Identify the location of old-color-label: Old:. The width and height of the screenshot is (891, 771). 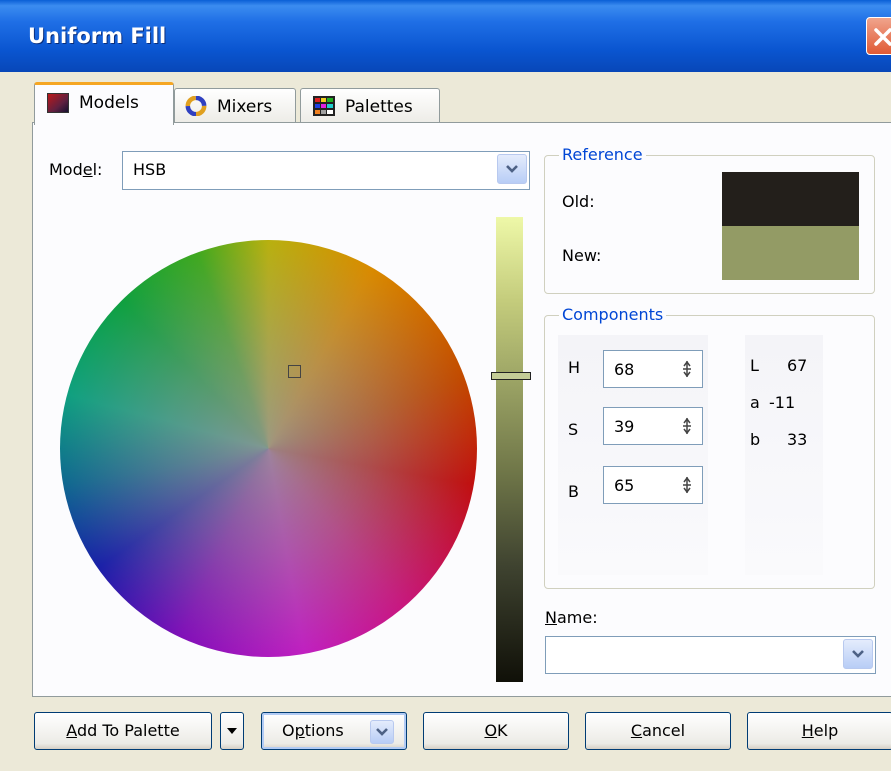
(578, 201).